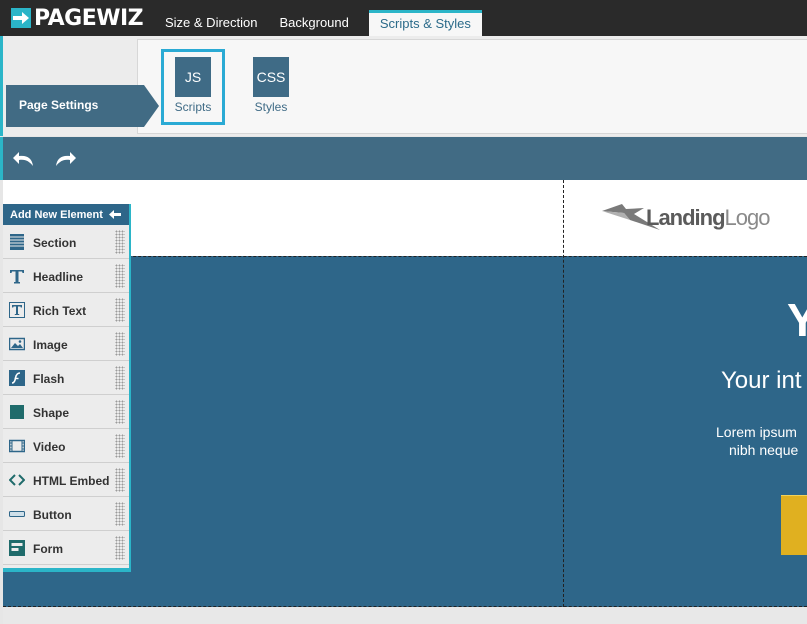 This screenshot has width=807, height=624. I want to click on form-icon, so click(17, 548).